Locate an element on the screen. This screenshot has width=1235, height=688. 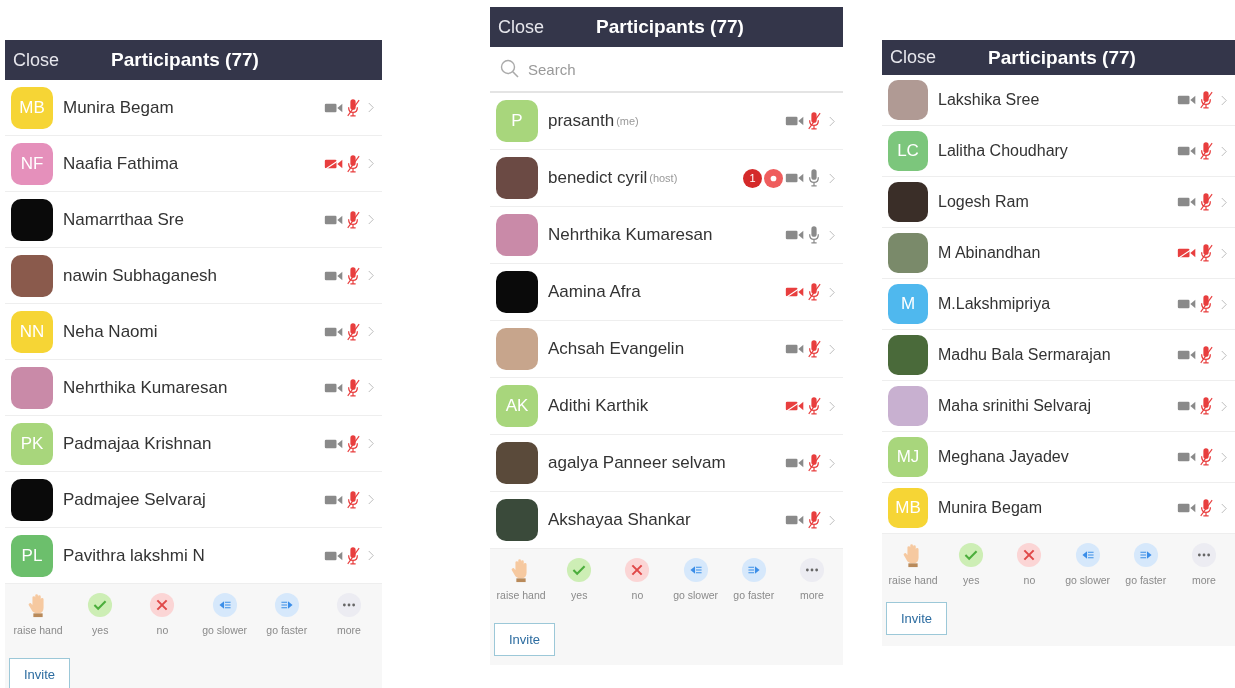
participant-row: nawin Subhaganesh is located at coordinates (193, 276).